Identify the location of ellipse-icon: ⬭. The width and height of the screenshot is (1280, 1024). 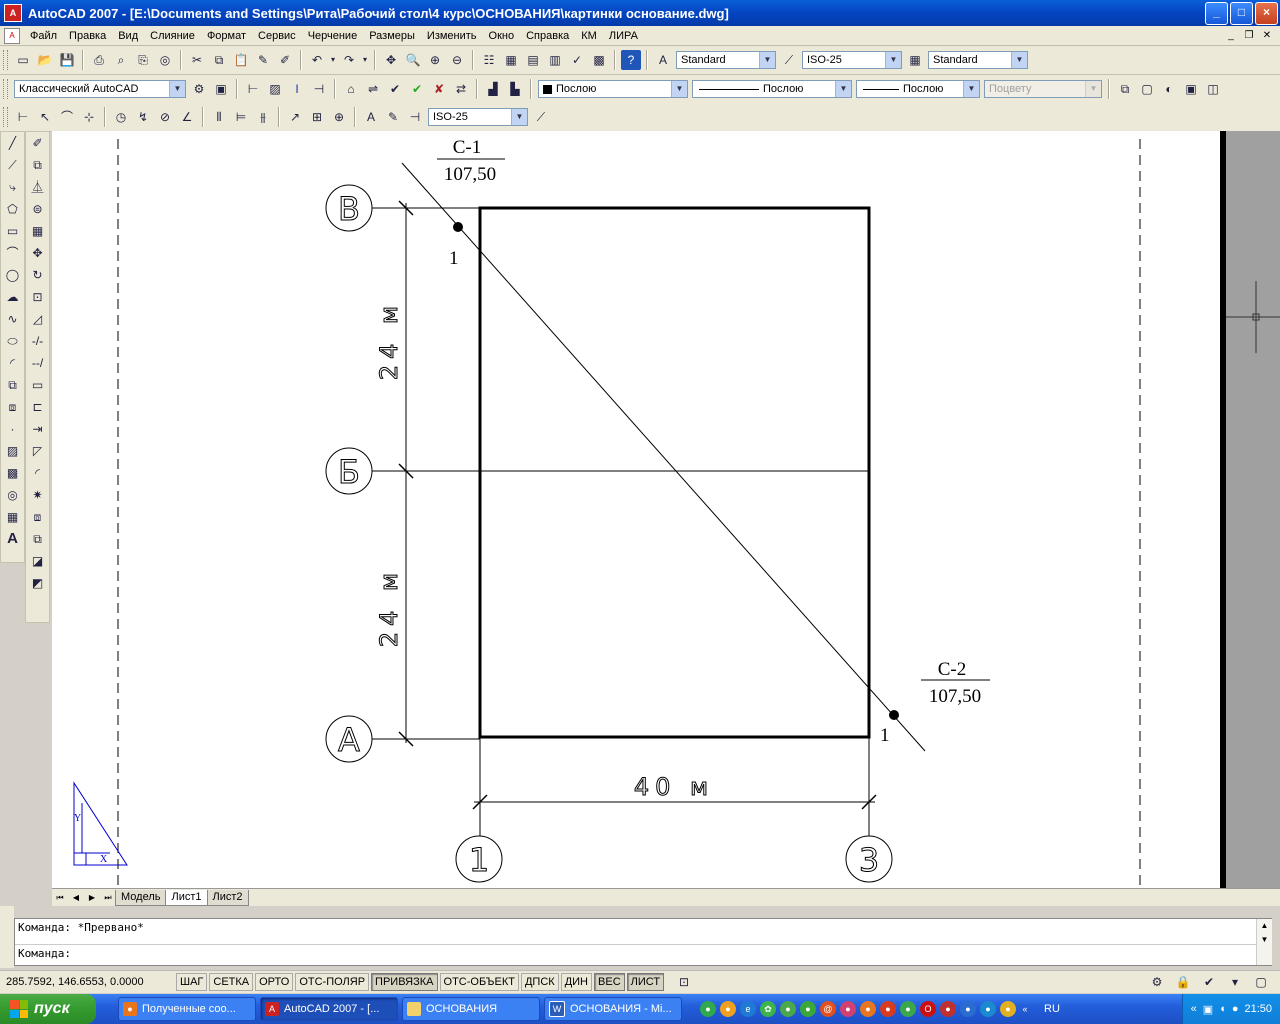
(13, 341).